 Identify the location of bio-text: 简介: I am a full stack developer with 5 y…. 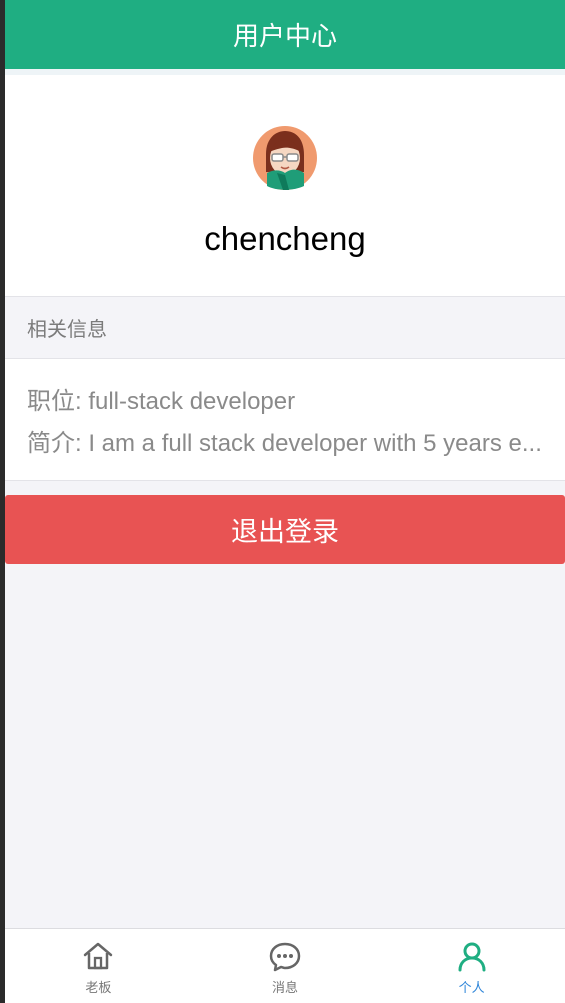
(284, 443).